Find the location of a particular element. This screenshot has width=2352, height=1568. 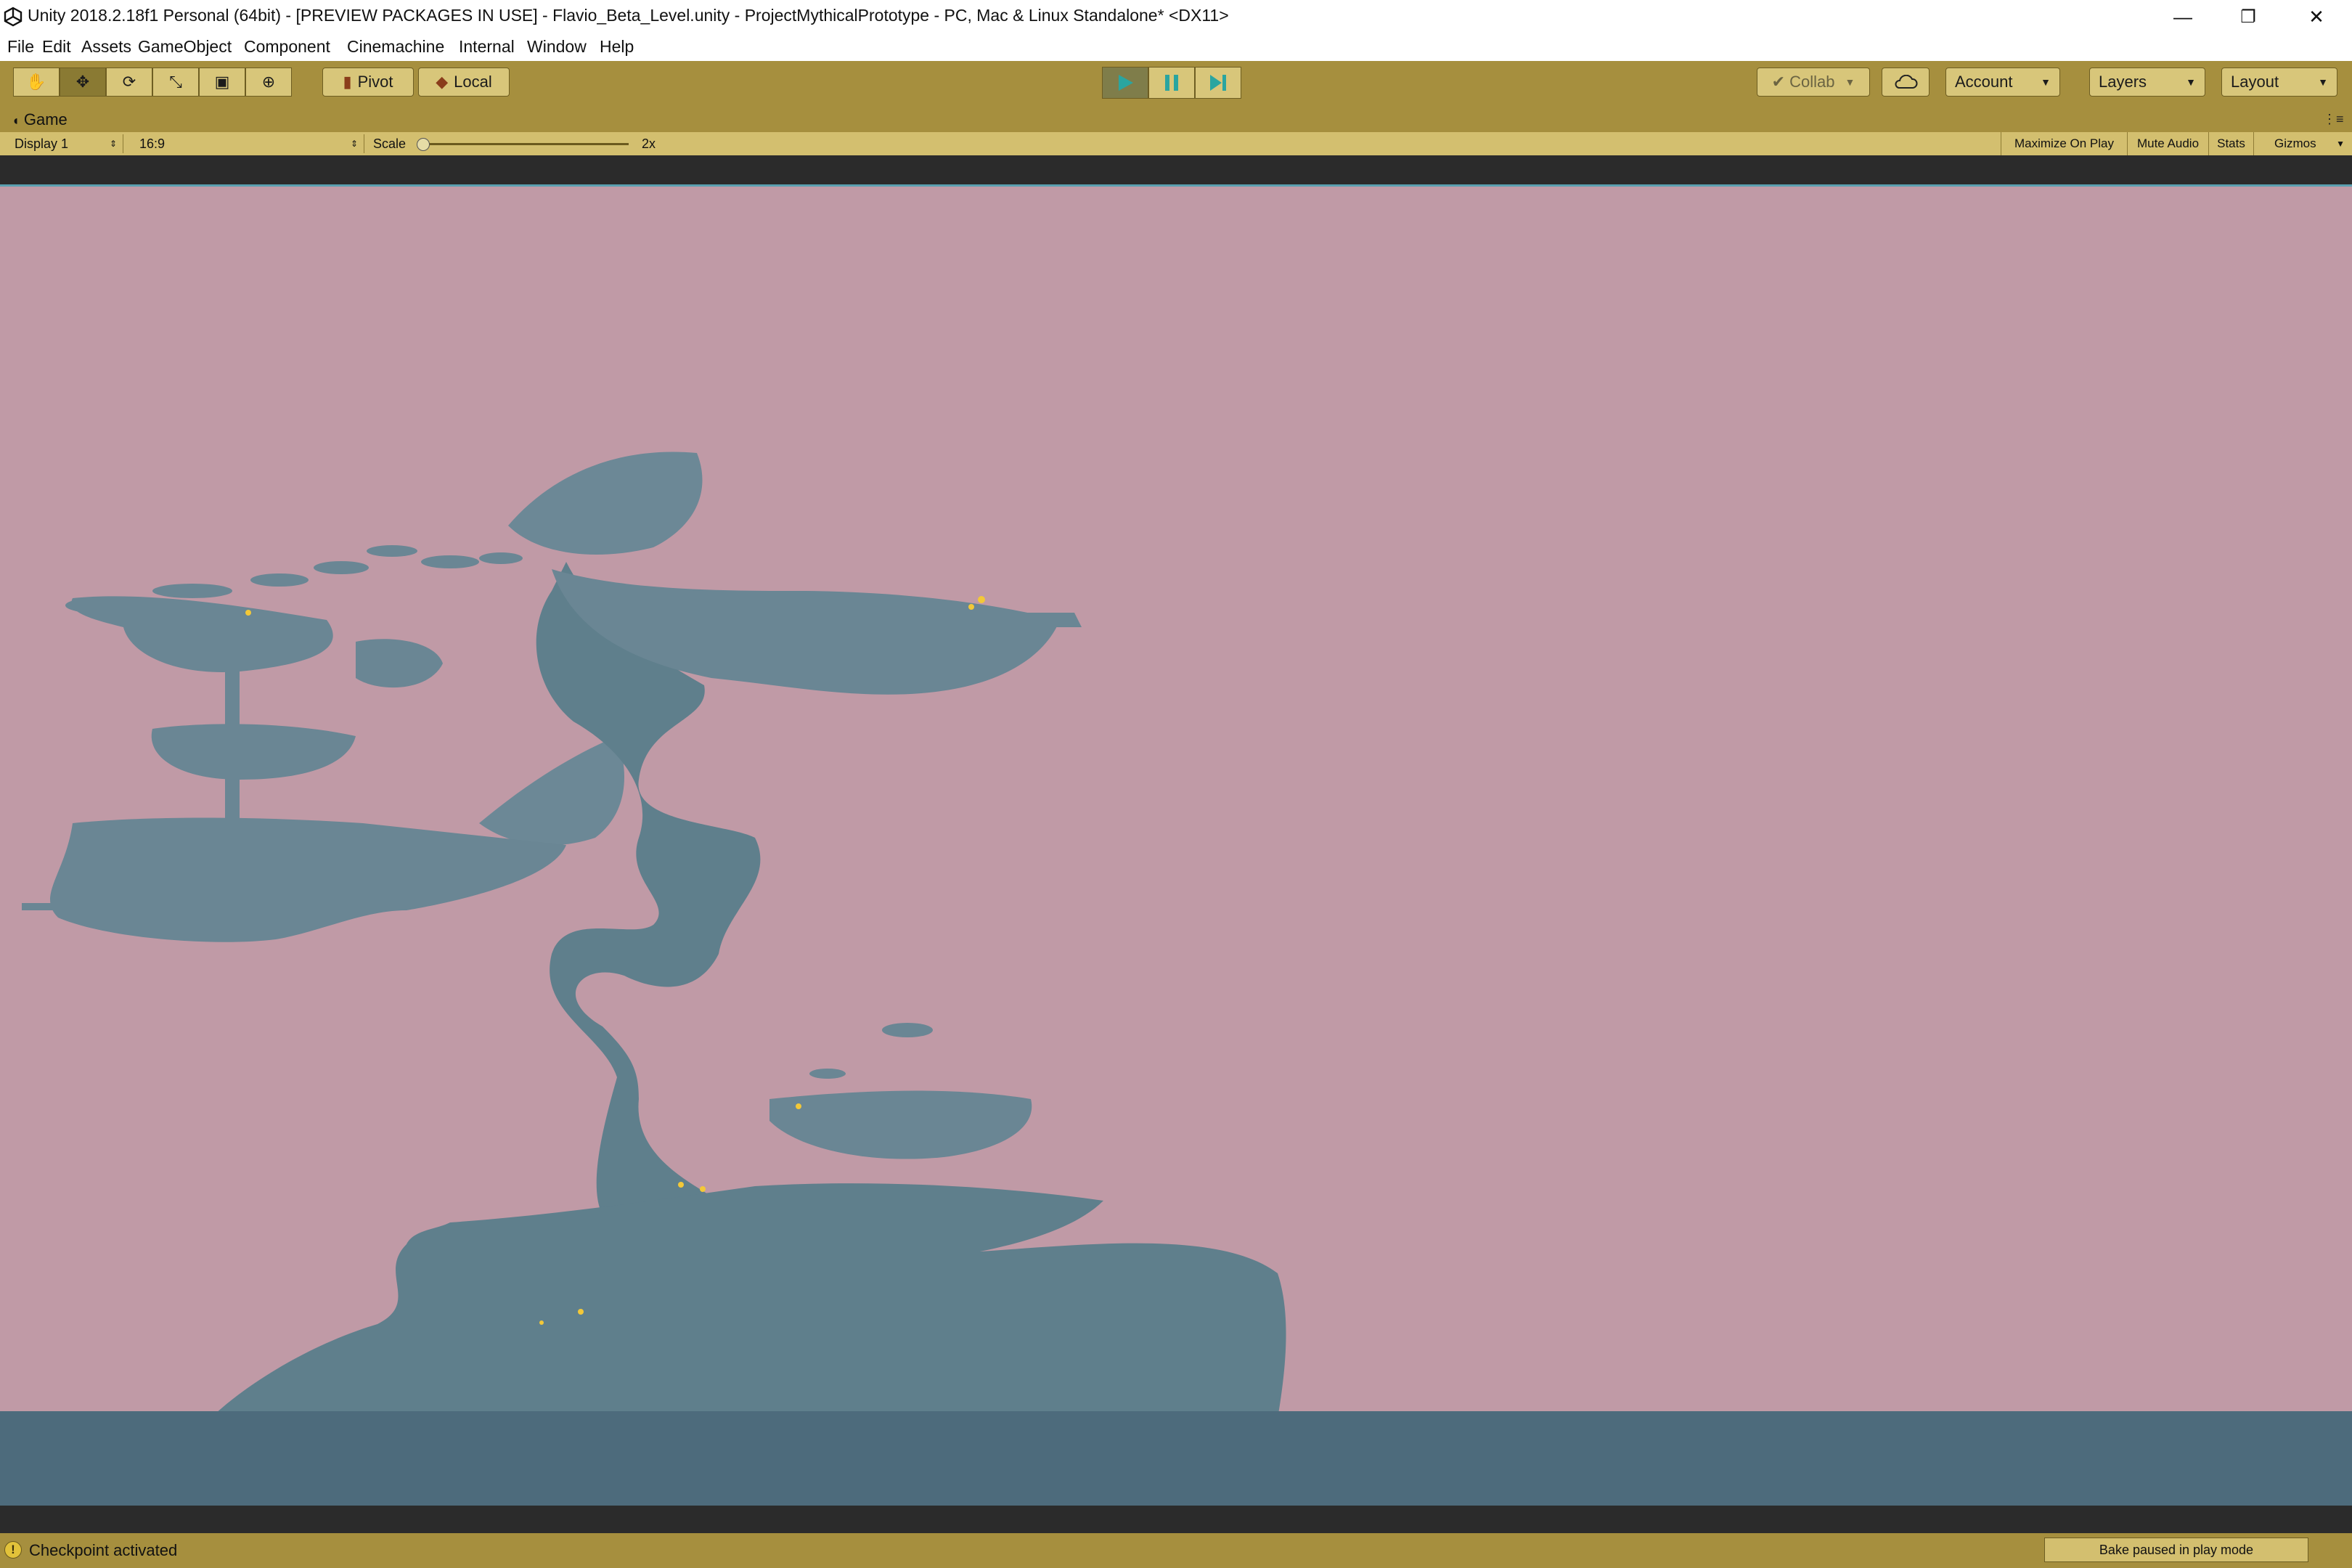

hand-icon: ✋ is located at coordinates (36, 82).